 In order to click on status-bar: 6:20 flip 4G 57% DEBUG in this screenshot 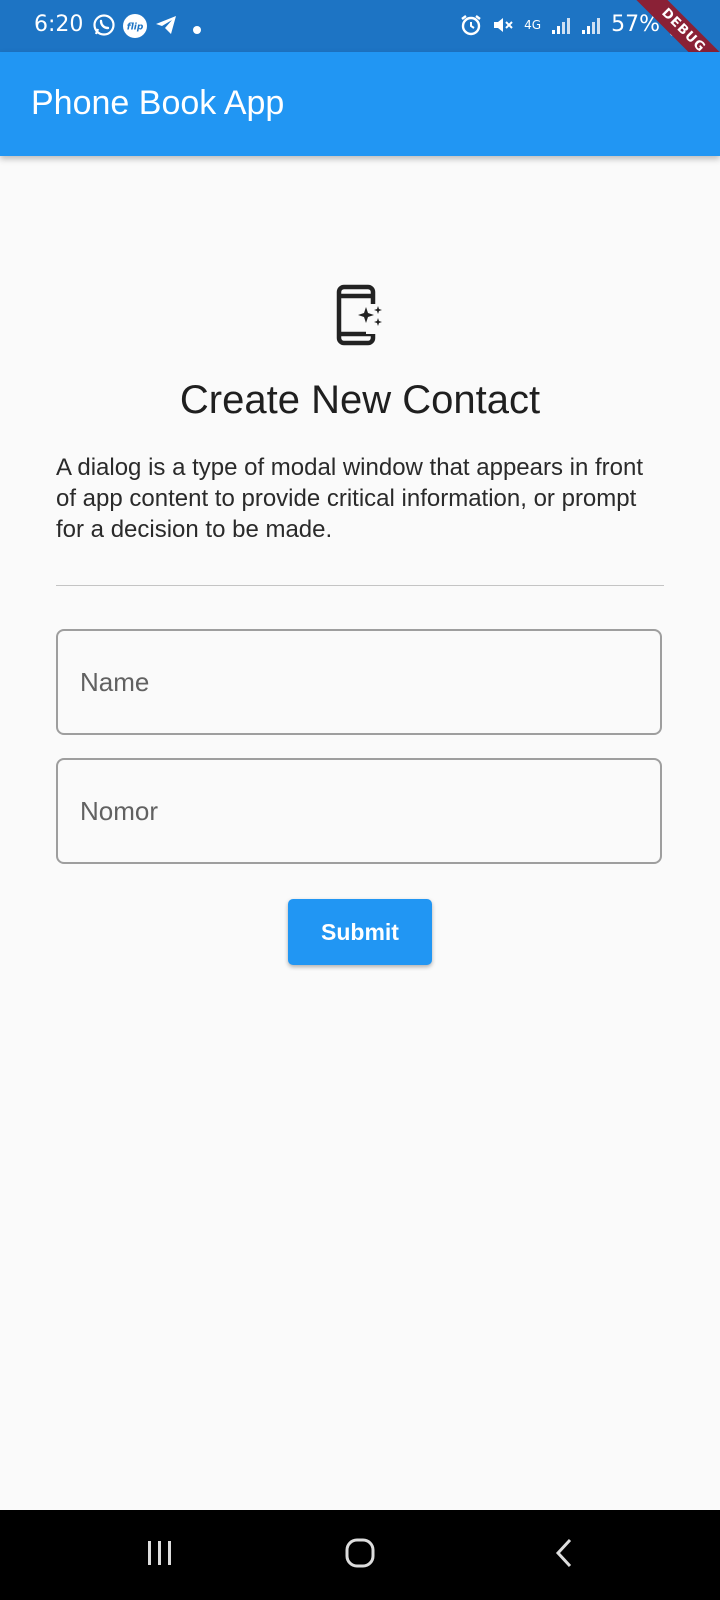, I will do `click(360, 46)`.